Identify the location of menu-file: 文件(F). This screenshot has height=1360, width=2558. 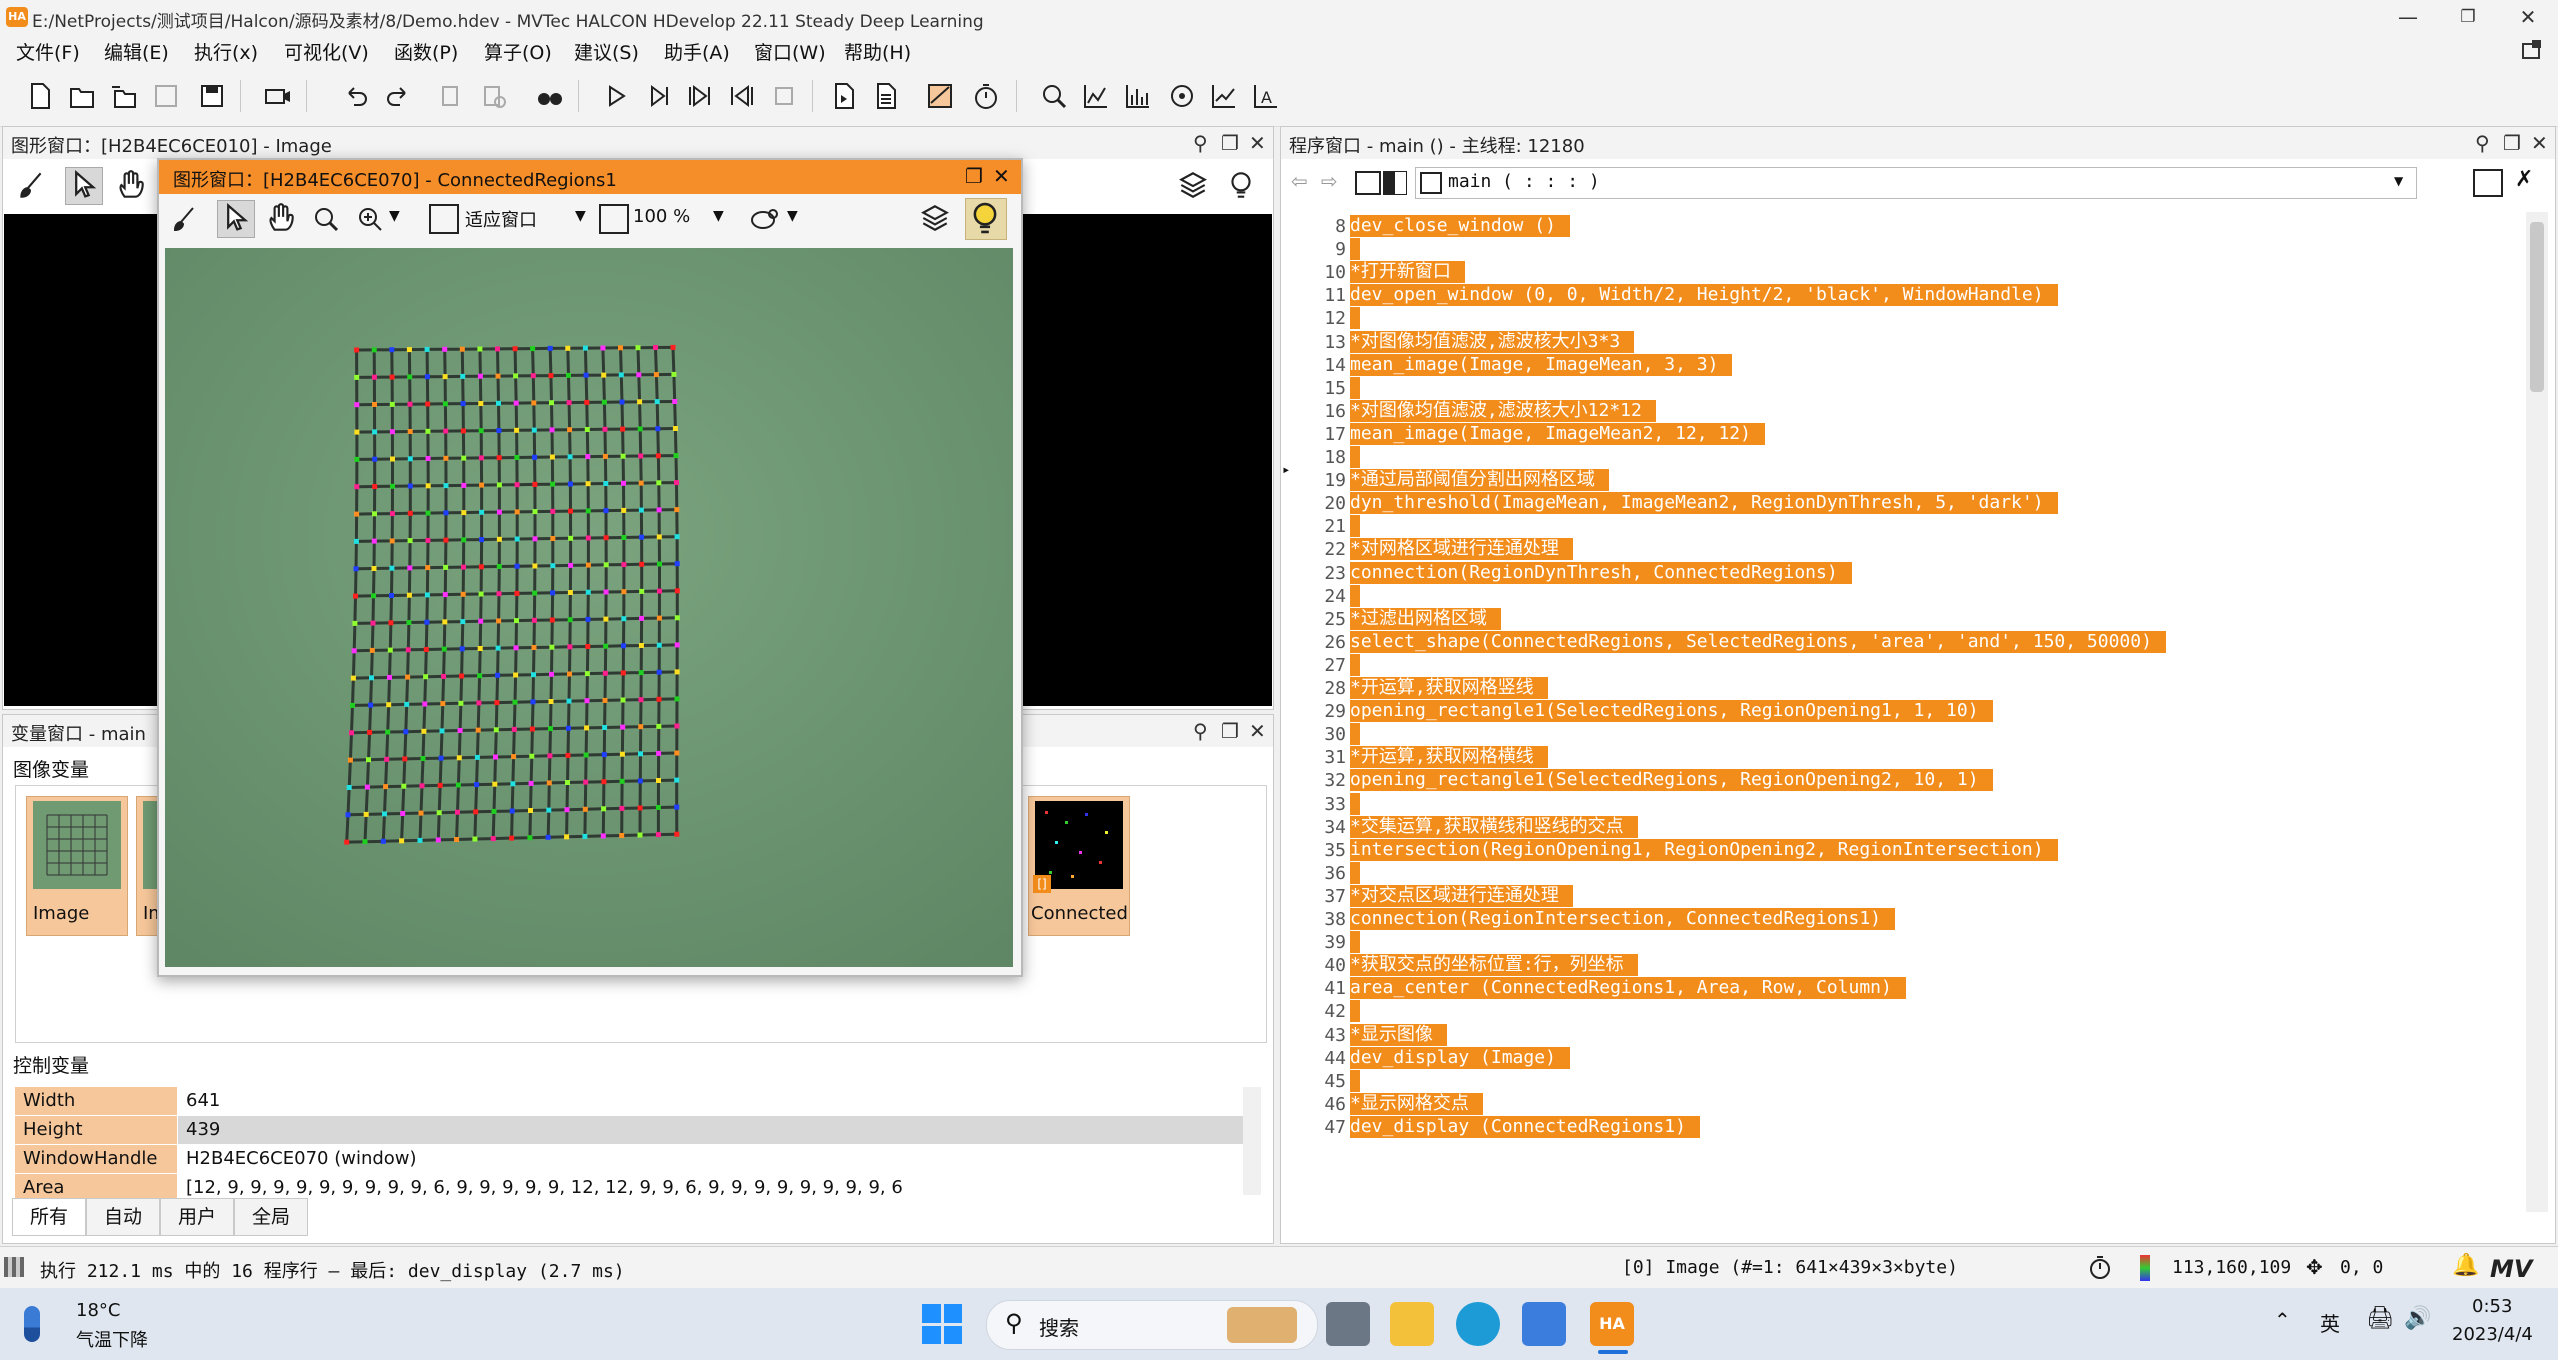
(48, 51).